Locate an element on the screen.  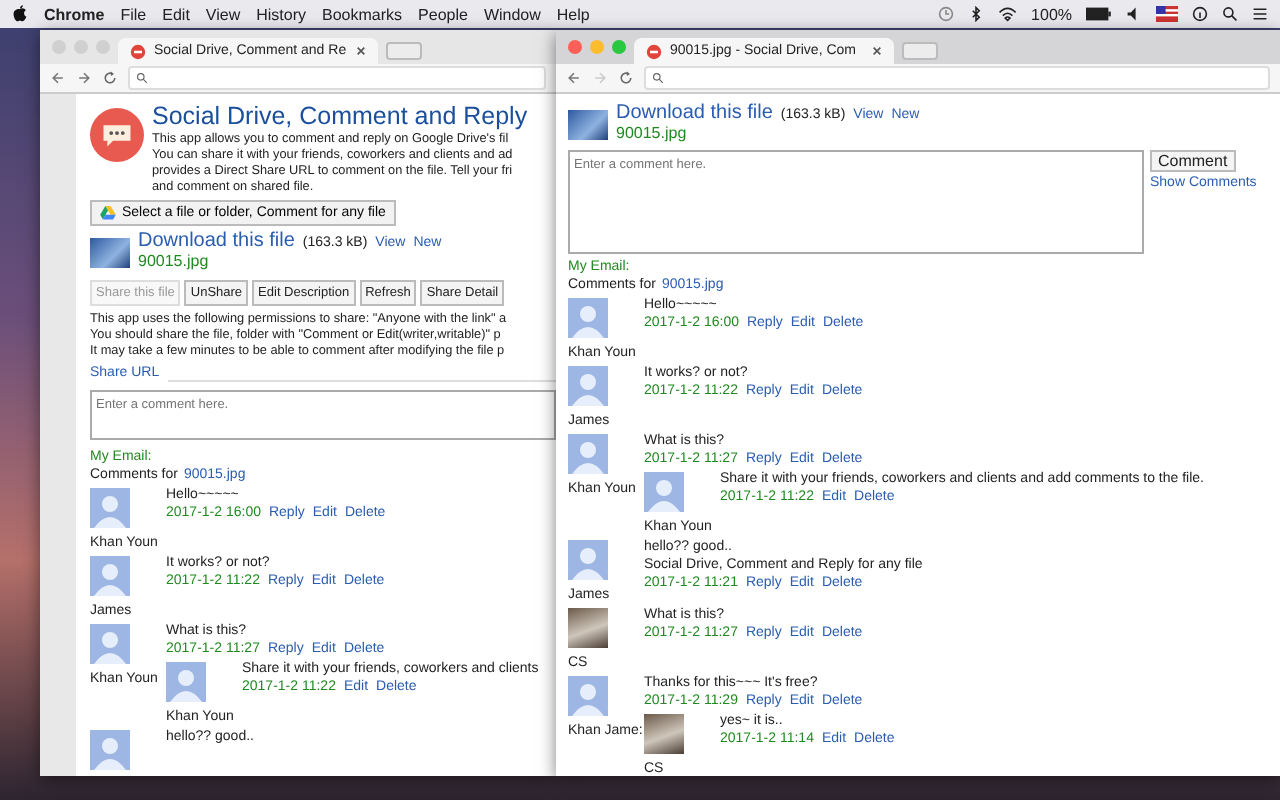
wifi-icon is located at coordinates (1007, 14).